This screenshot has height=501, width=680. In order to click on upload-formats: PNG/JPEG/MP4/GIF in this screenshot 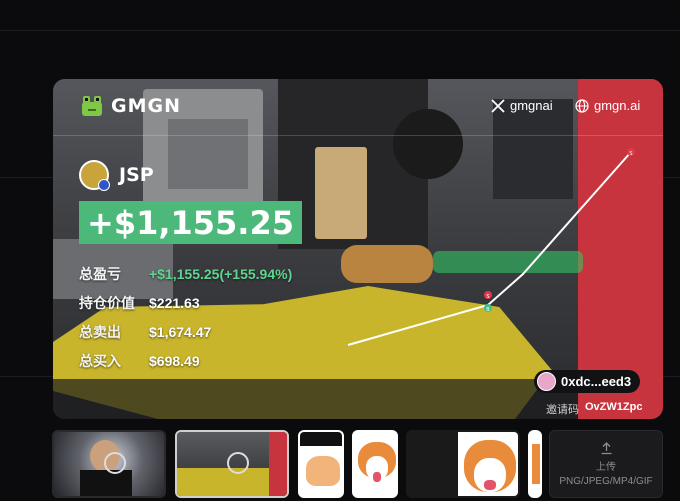, I will do `click(606, 481)`.